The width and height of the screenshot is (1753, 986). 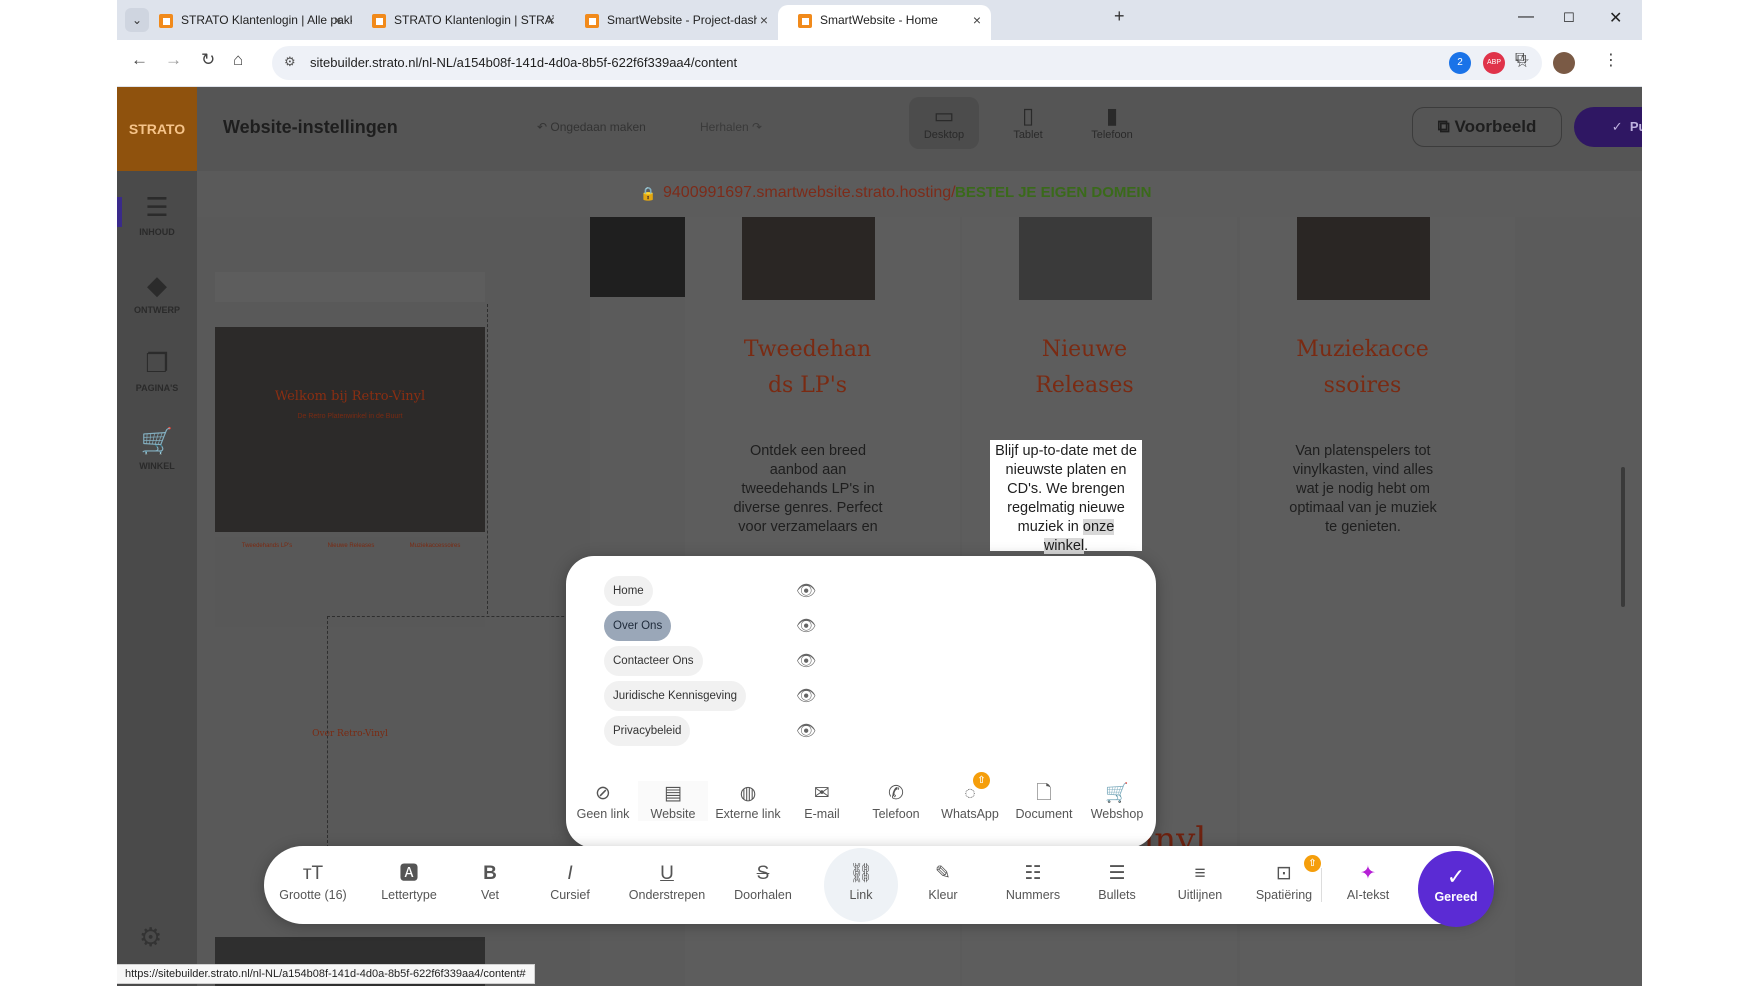 I want to click on page-option-over-ons: Over Ons, so click(x=638, y=626).